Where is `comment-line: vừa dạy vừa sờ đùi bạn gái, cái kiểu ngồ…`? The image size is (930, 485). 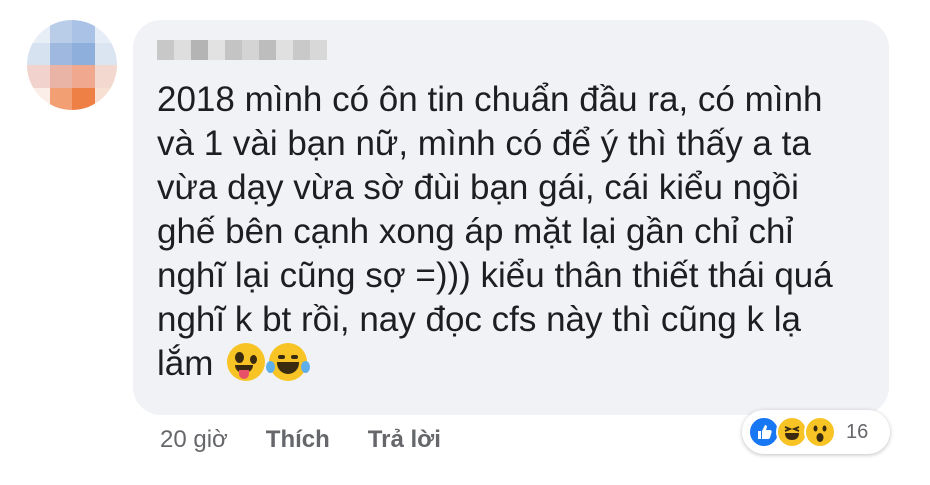 comment-line: vừa dạy vừa sờ đùi bạn gái, cái kiểu ngồ… is located at coordinates (478, 187).